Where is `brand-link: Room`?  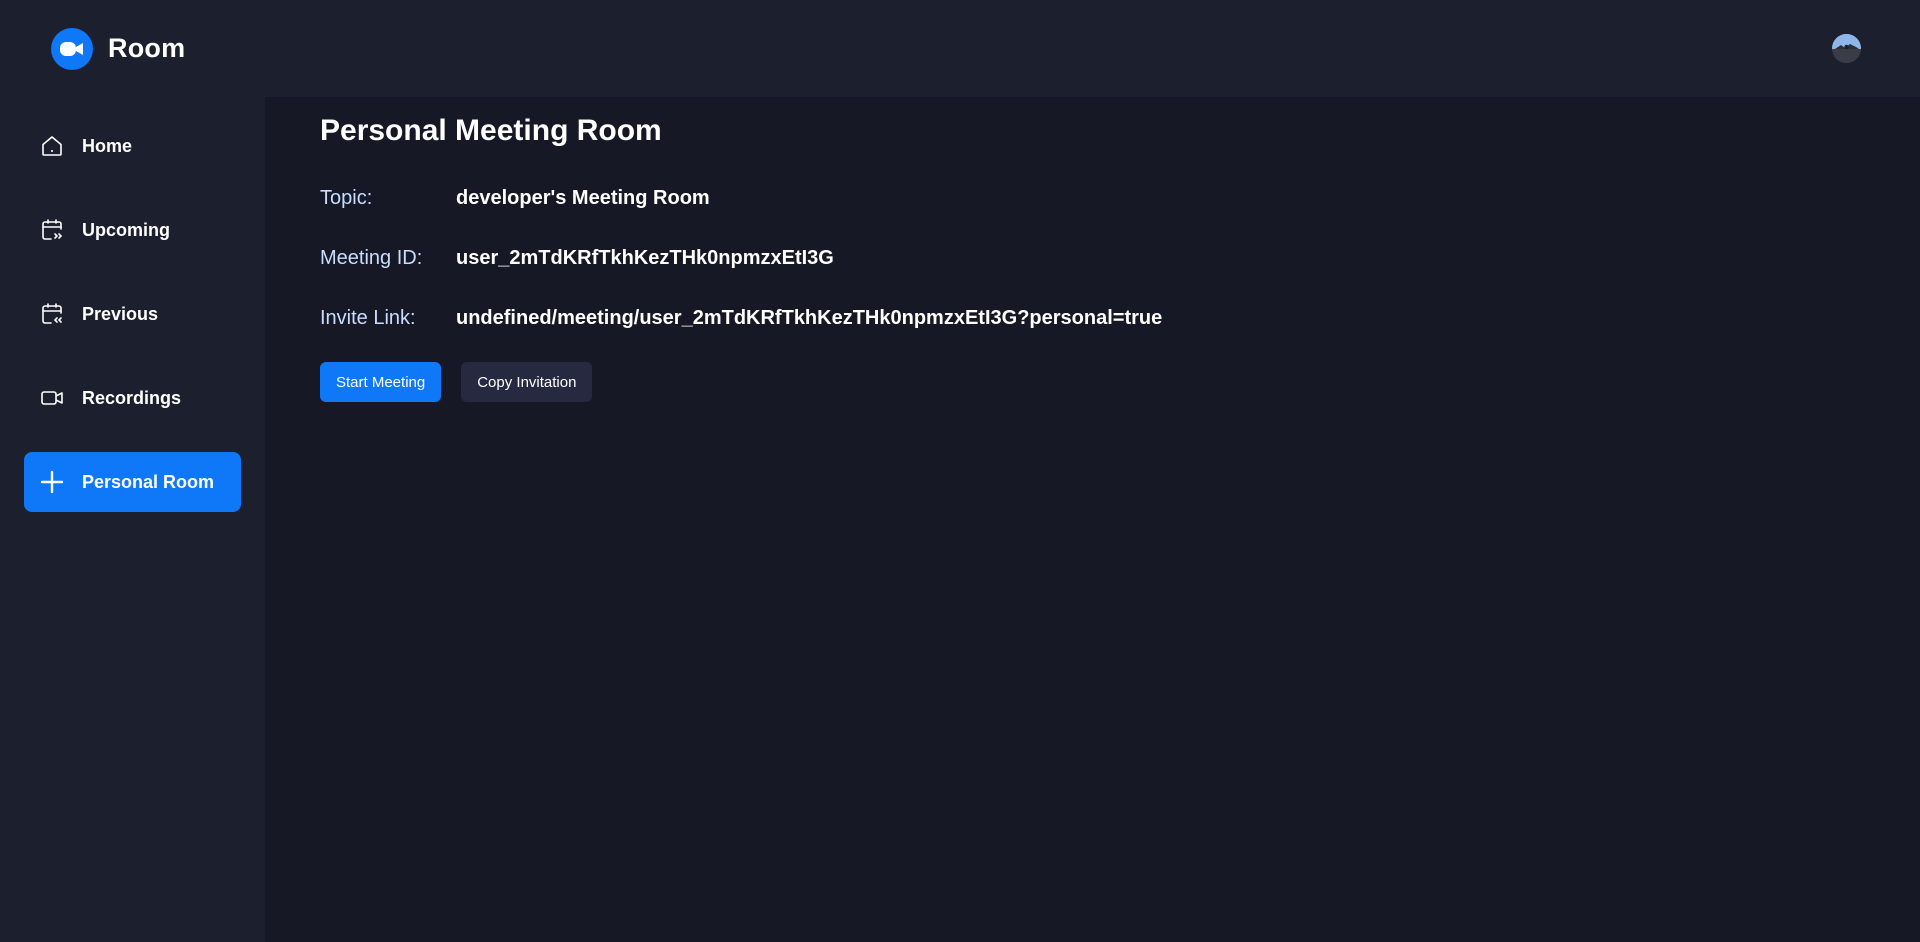 brand-link: Room is located at coordinates (118, 48).